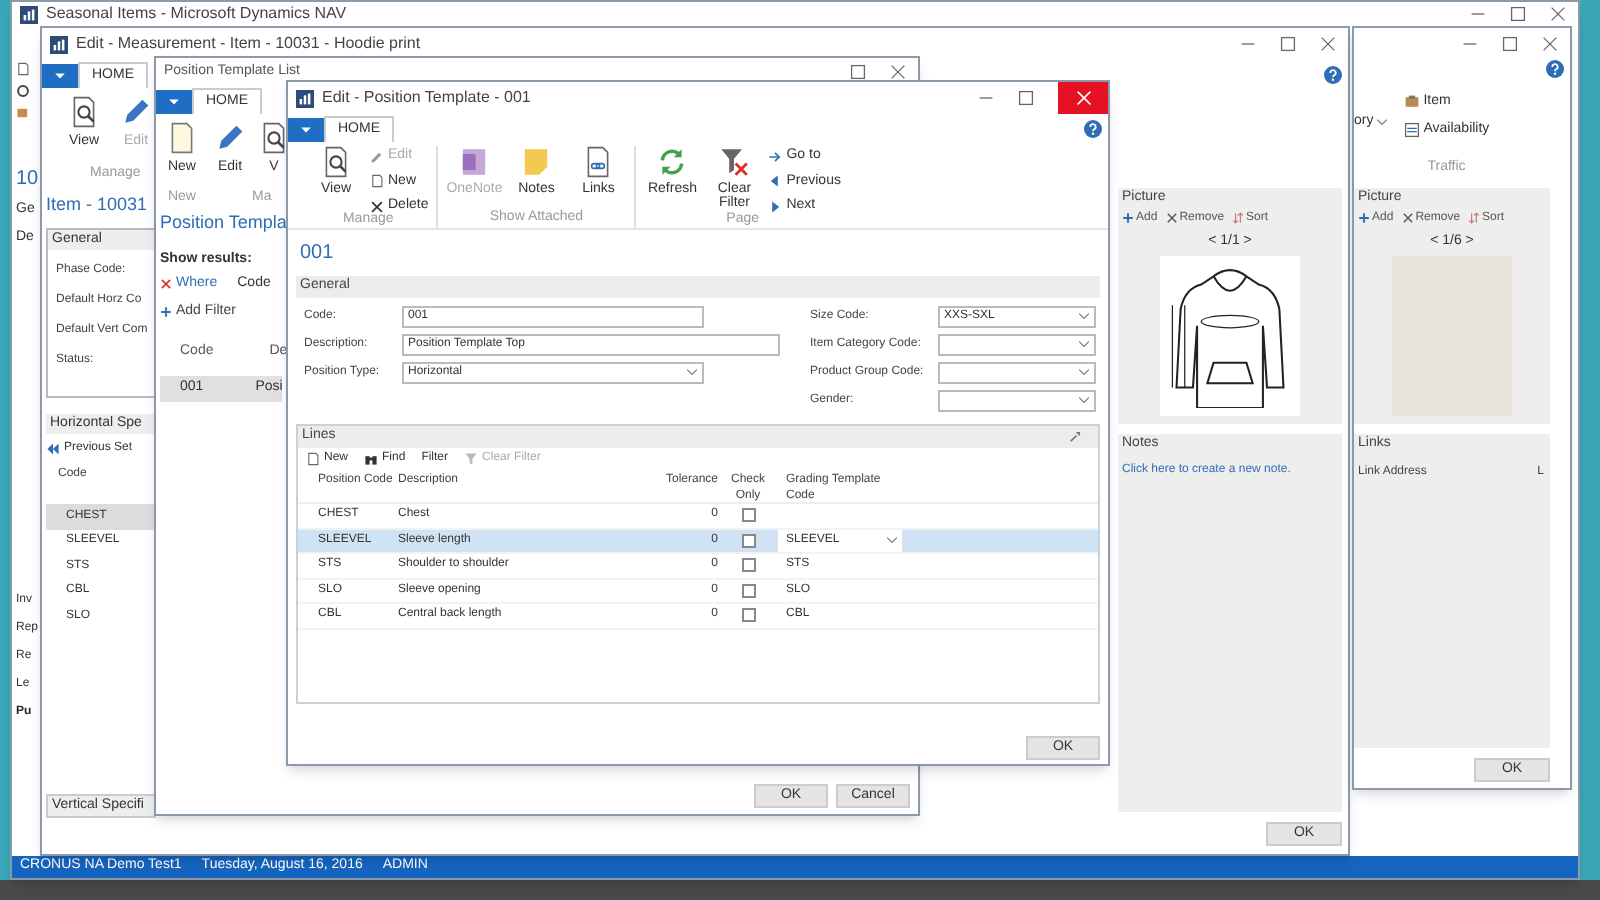  Describe the element at coordinates (223, 223) in the screenshot. I see `page-heading: Position Templa` at that location.